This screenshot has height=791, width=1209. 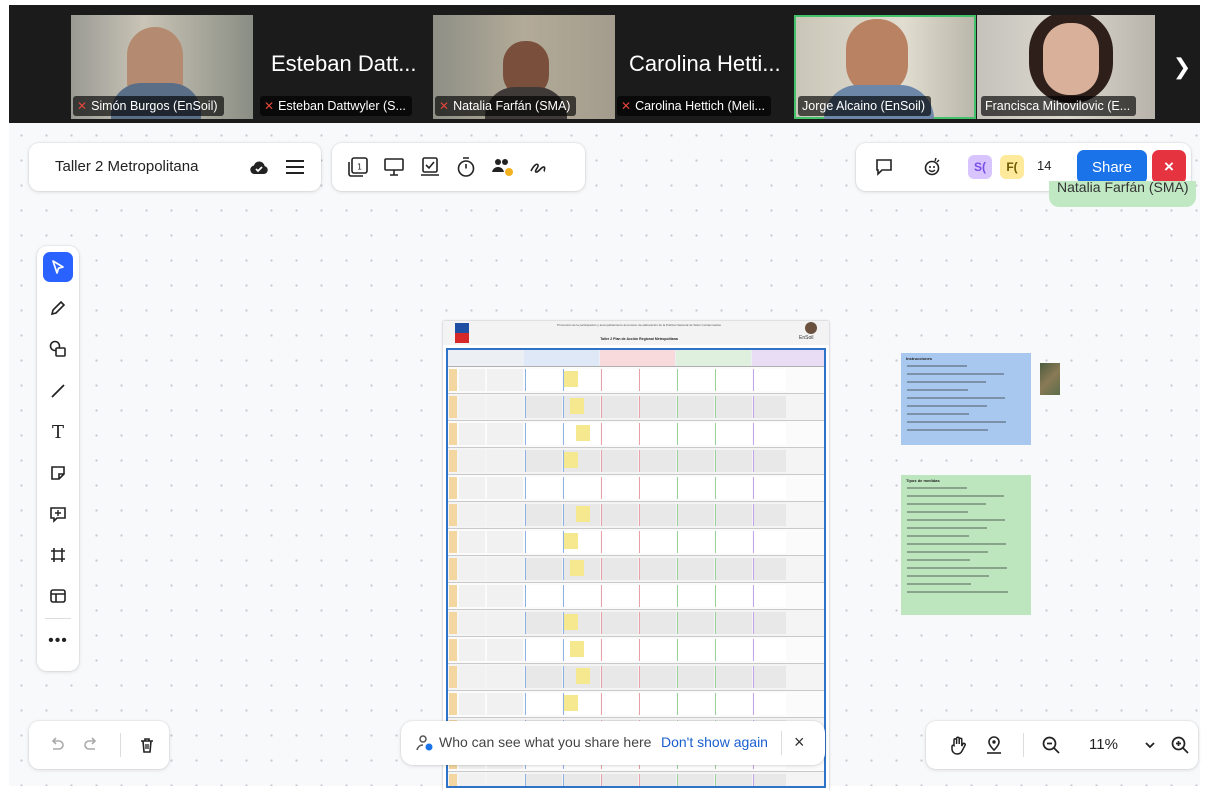 What do you see at coordinates (58, 432) in the screenshot?
I see `text-icon: T` at bounding box center [58, 432].